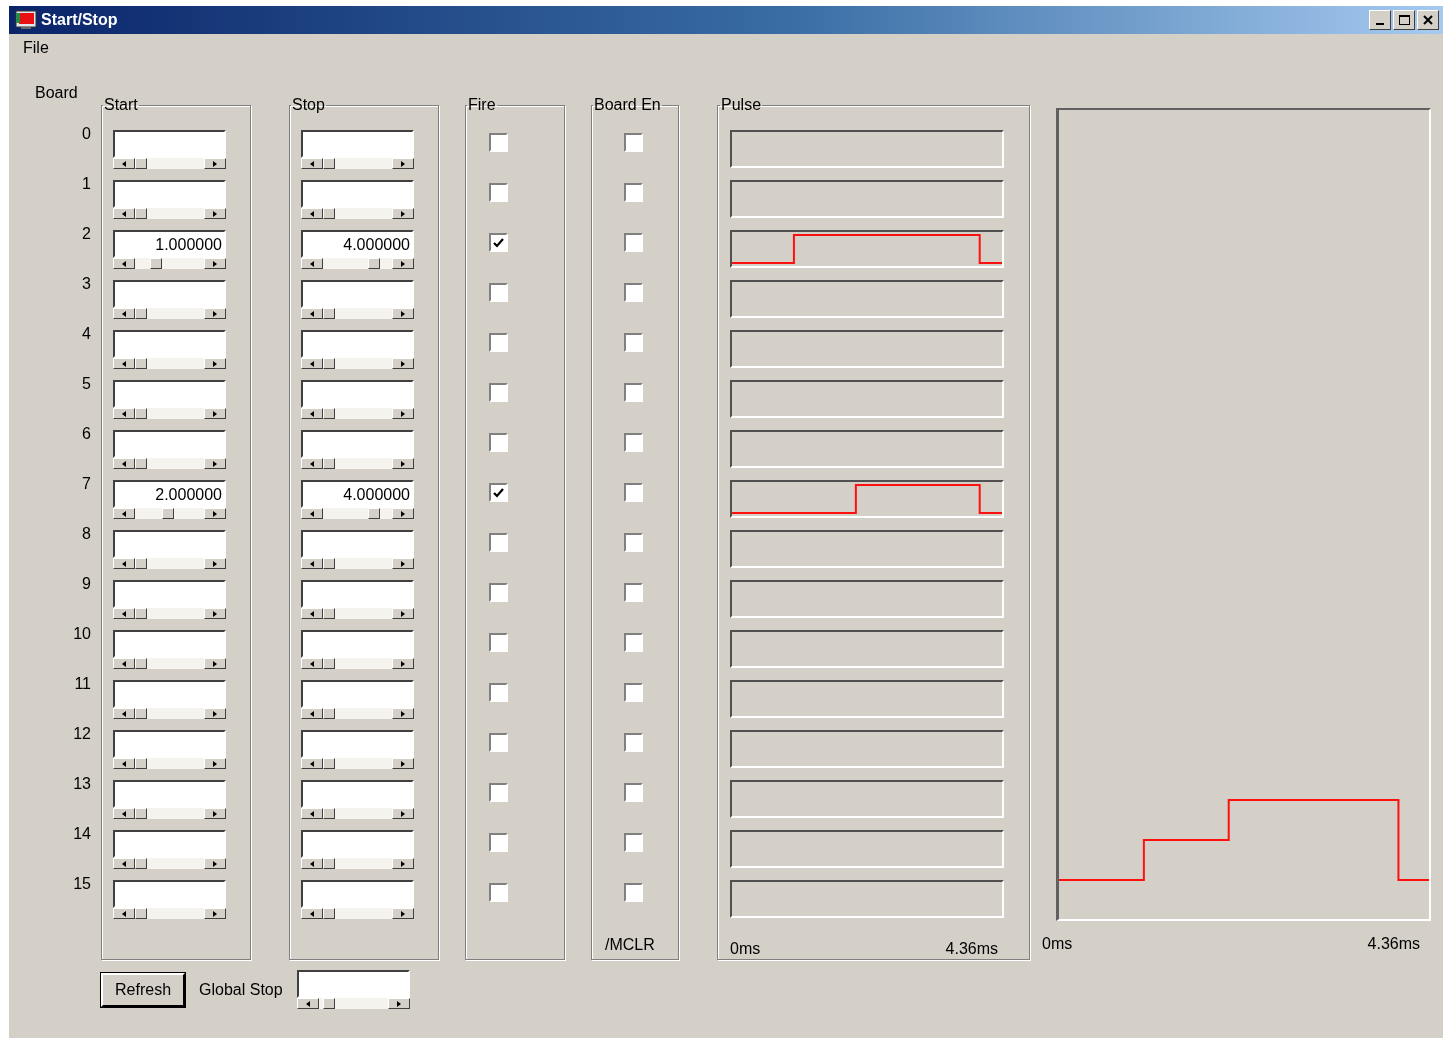 The height and width of the screenshot is (1038, 1445). What do you see at coordinates (82, 784) in the screenshot?
I see `board-number: 13` at bounding box center [82, 784].